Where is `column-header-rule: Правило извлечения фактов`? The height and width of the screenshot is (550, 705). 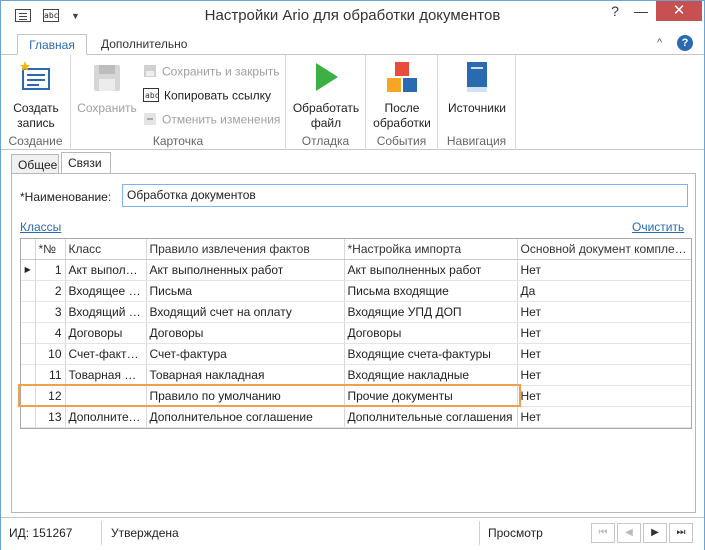 column-header-rule: Правило извлечения фактов is located at coordinates (245, 249).